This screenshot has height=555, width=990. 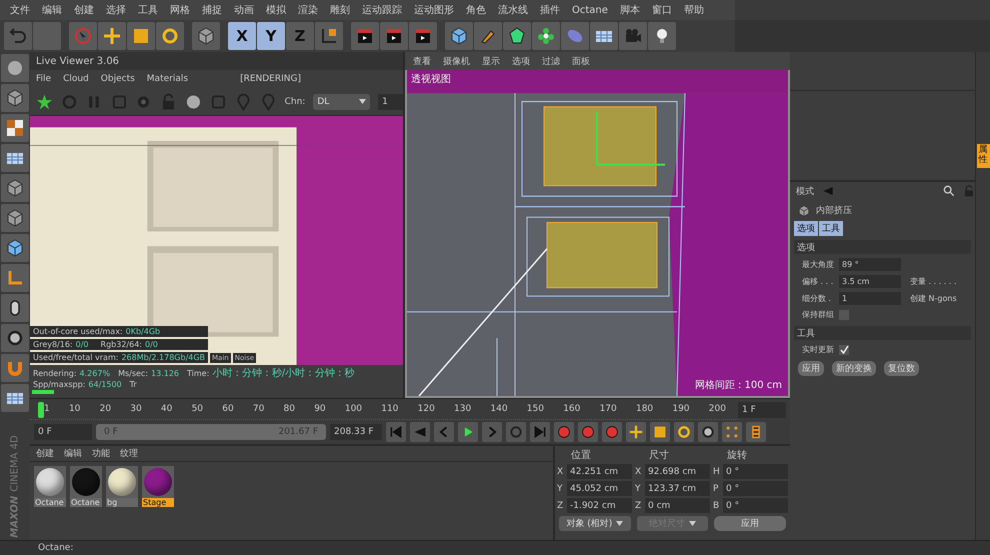 I want to click on cube-icon, so click(x=15, y=218).